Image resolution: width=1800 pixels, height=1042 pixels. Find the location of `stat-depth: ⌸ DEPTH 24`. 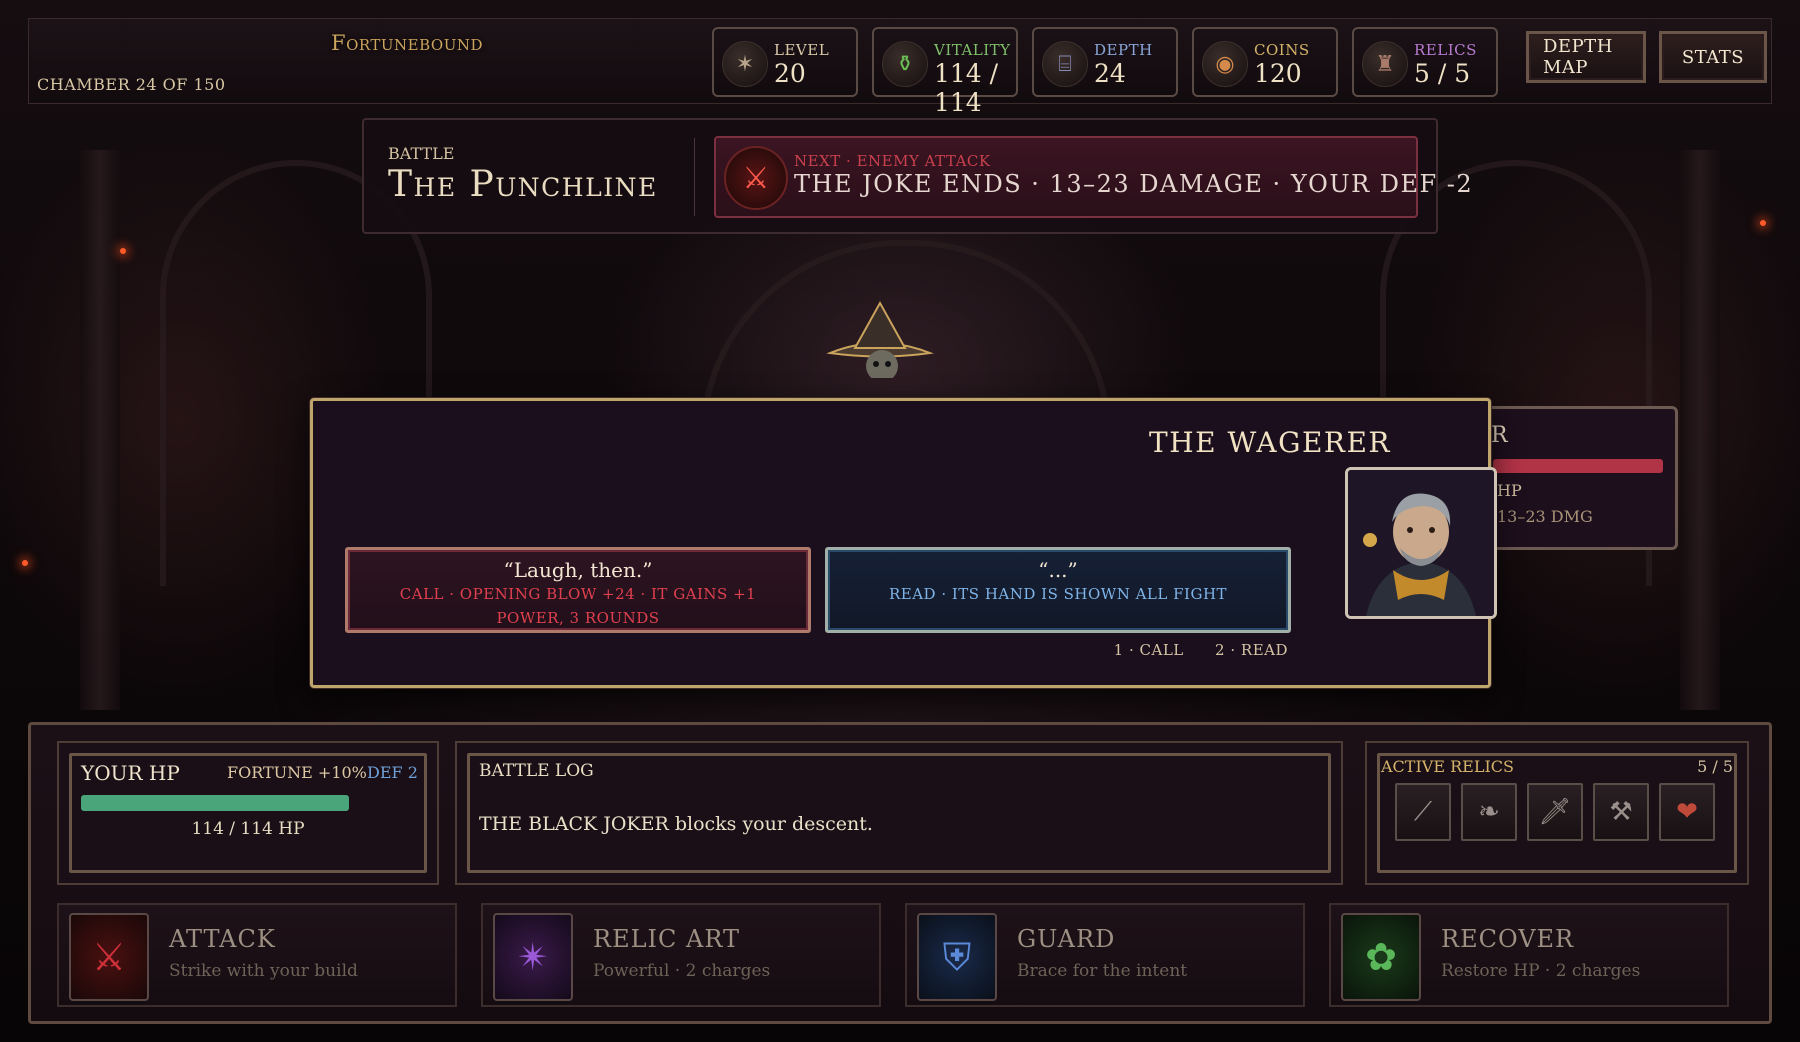

stat-depth: ⌸ DEPTH 24 is located at coordinates (1105, 62).